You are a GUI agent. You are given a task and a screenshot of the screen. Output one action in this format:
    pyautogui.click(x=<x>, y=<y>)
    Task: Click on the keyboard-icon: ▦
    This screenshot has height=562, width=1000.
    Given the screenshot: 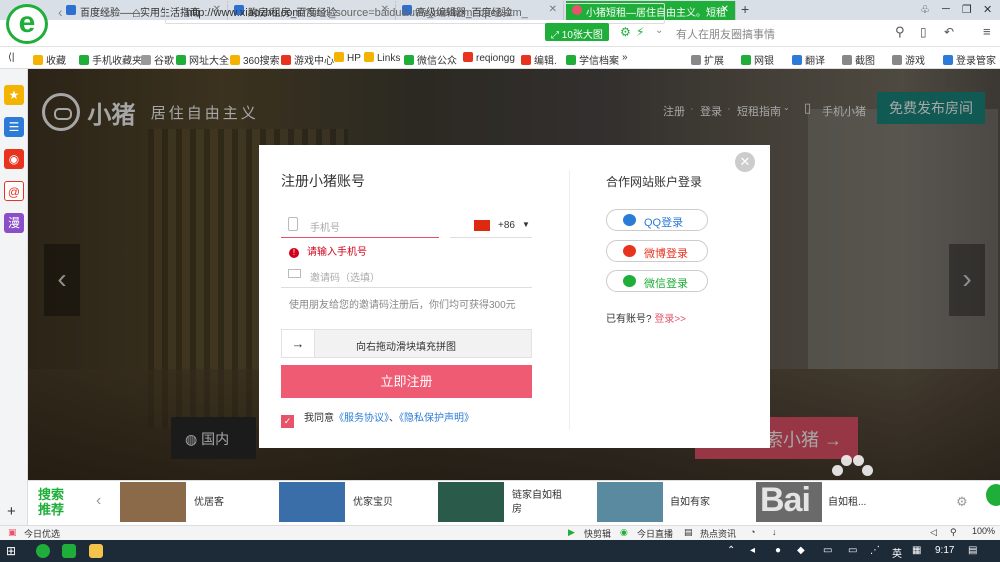 What is the action you would take?
    pyautogui.click(x=916, y=550)
    